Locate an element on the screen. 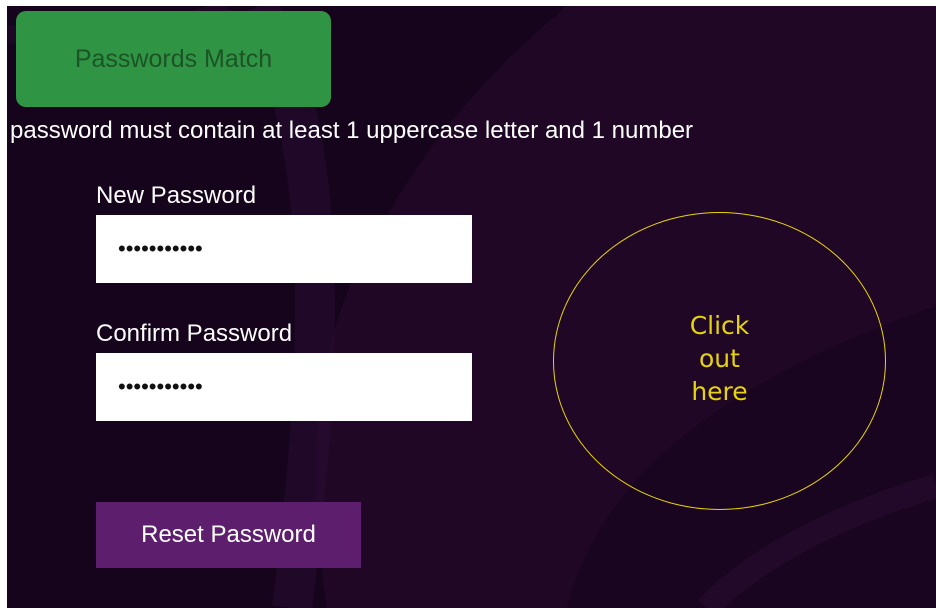 Image resolution: width=936 pixels, height=608 pixels. confirm-password-input is located at coordinates (284, 387).